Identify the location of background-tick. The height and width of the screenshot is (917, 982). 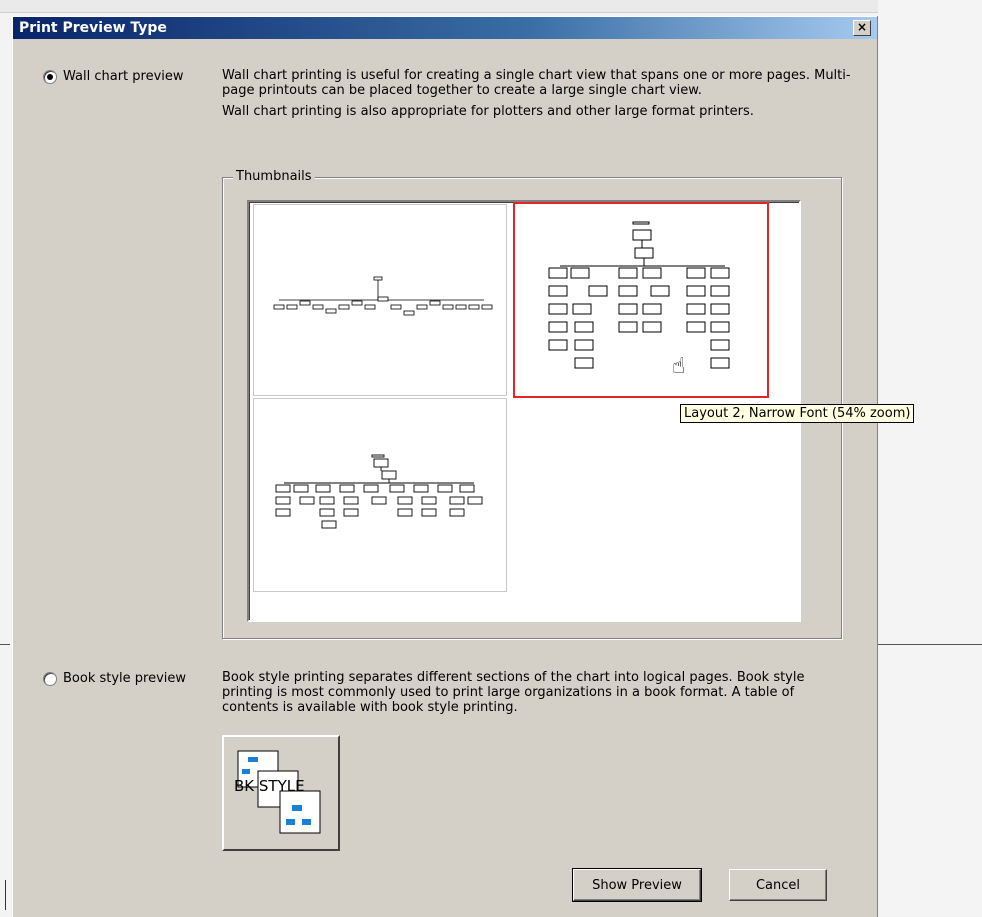
(5, 895).